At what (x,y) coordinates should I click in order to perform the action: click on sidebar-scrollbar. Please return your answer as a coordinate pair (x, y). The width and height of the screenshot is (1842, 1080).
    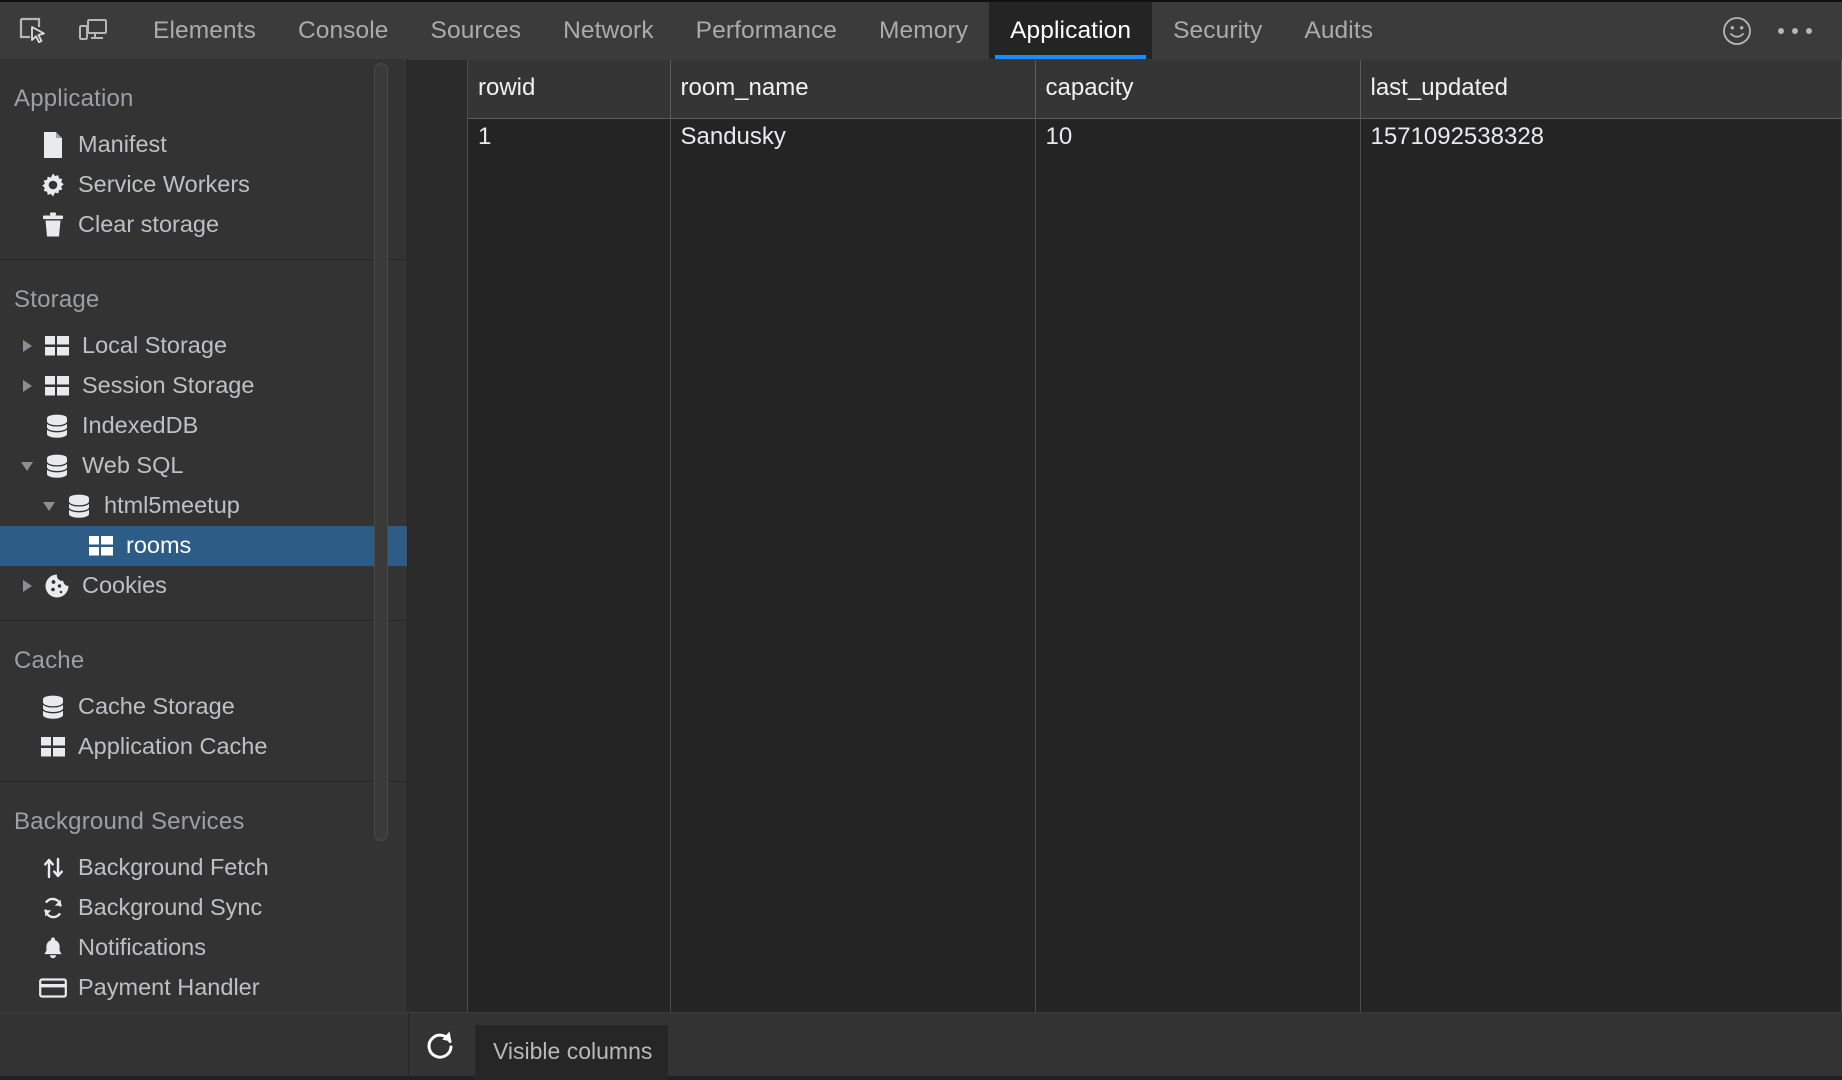
    Looking at the image, I should click on (381, 536).